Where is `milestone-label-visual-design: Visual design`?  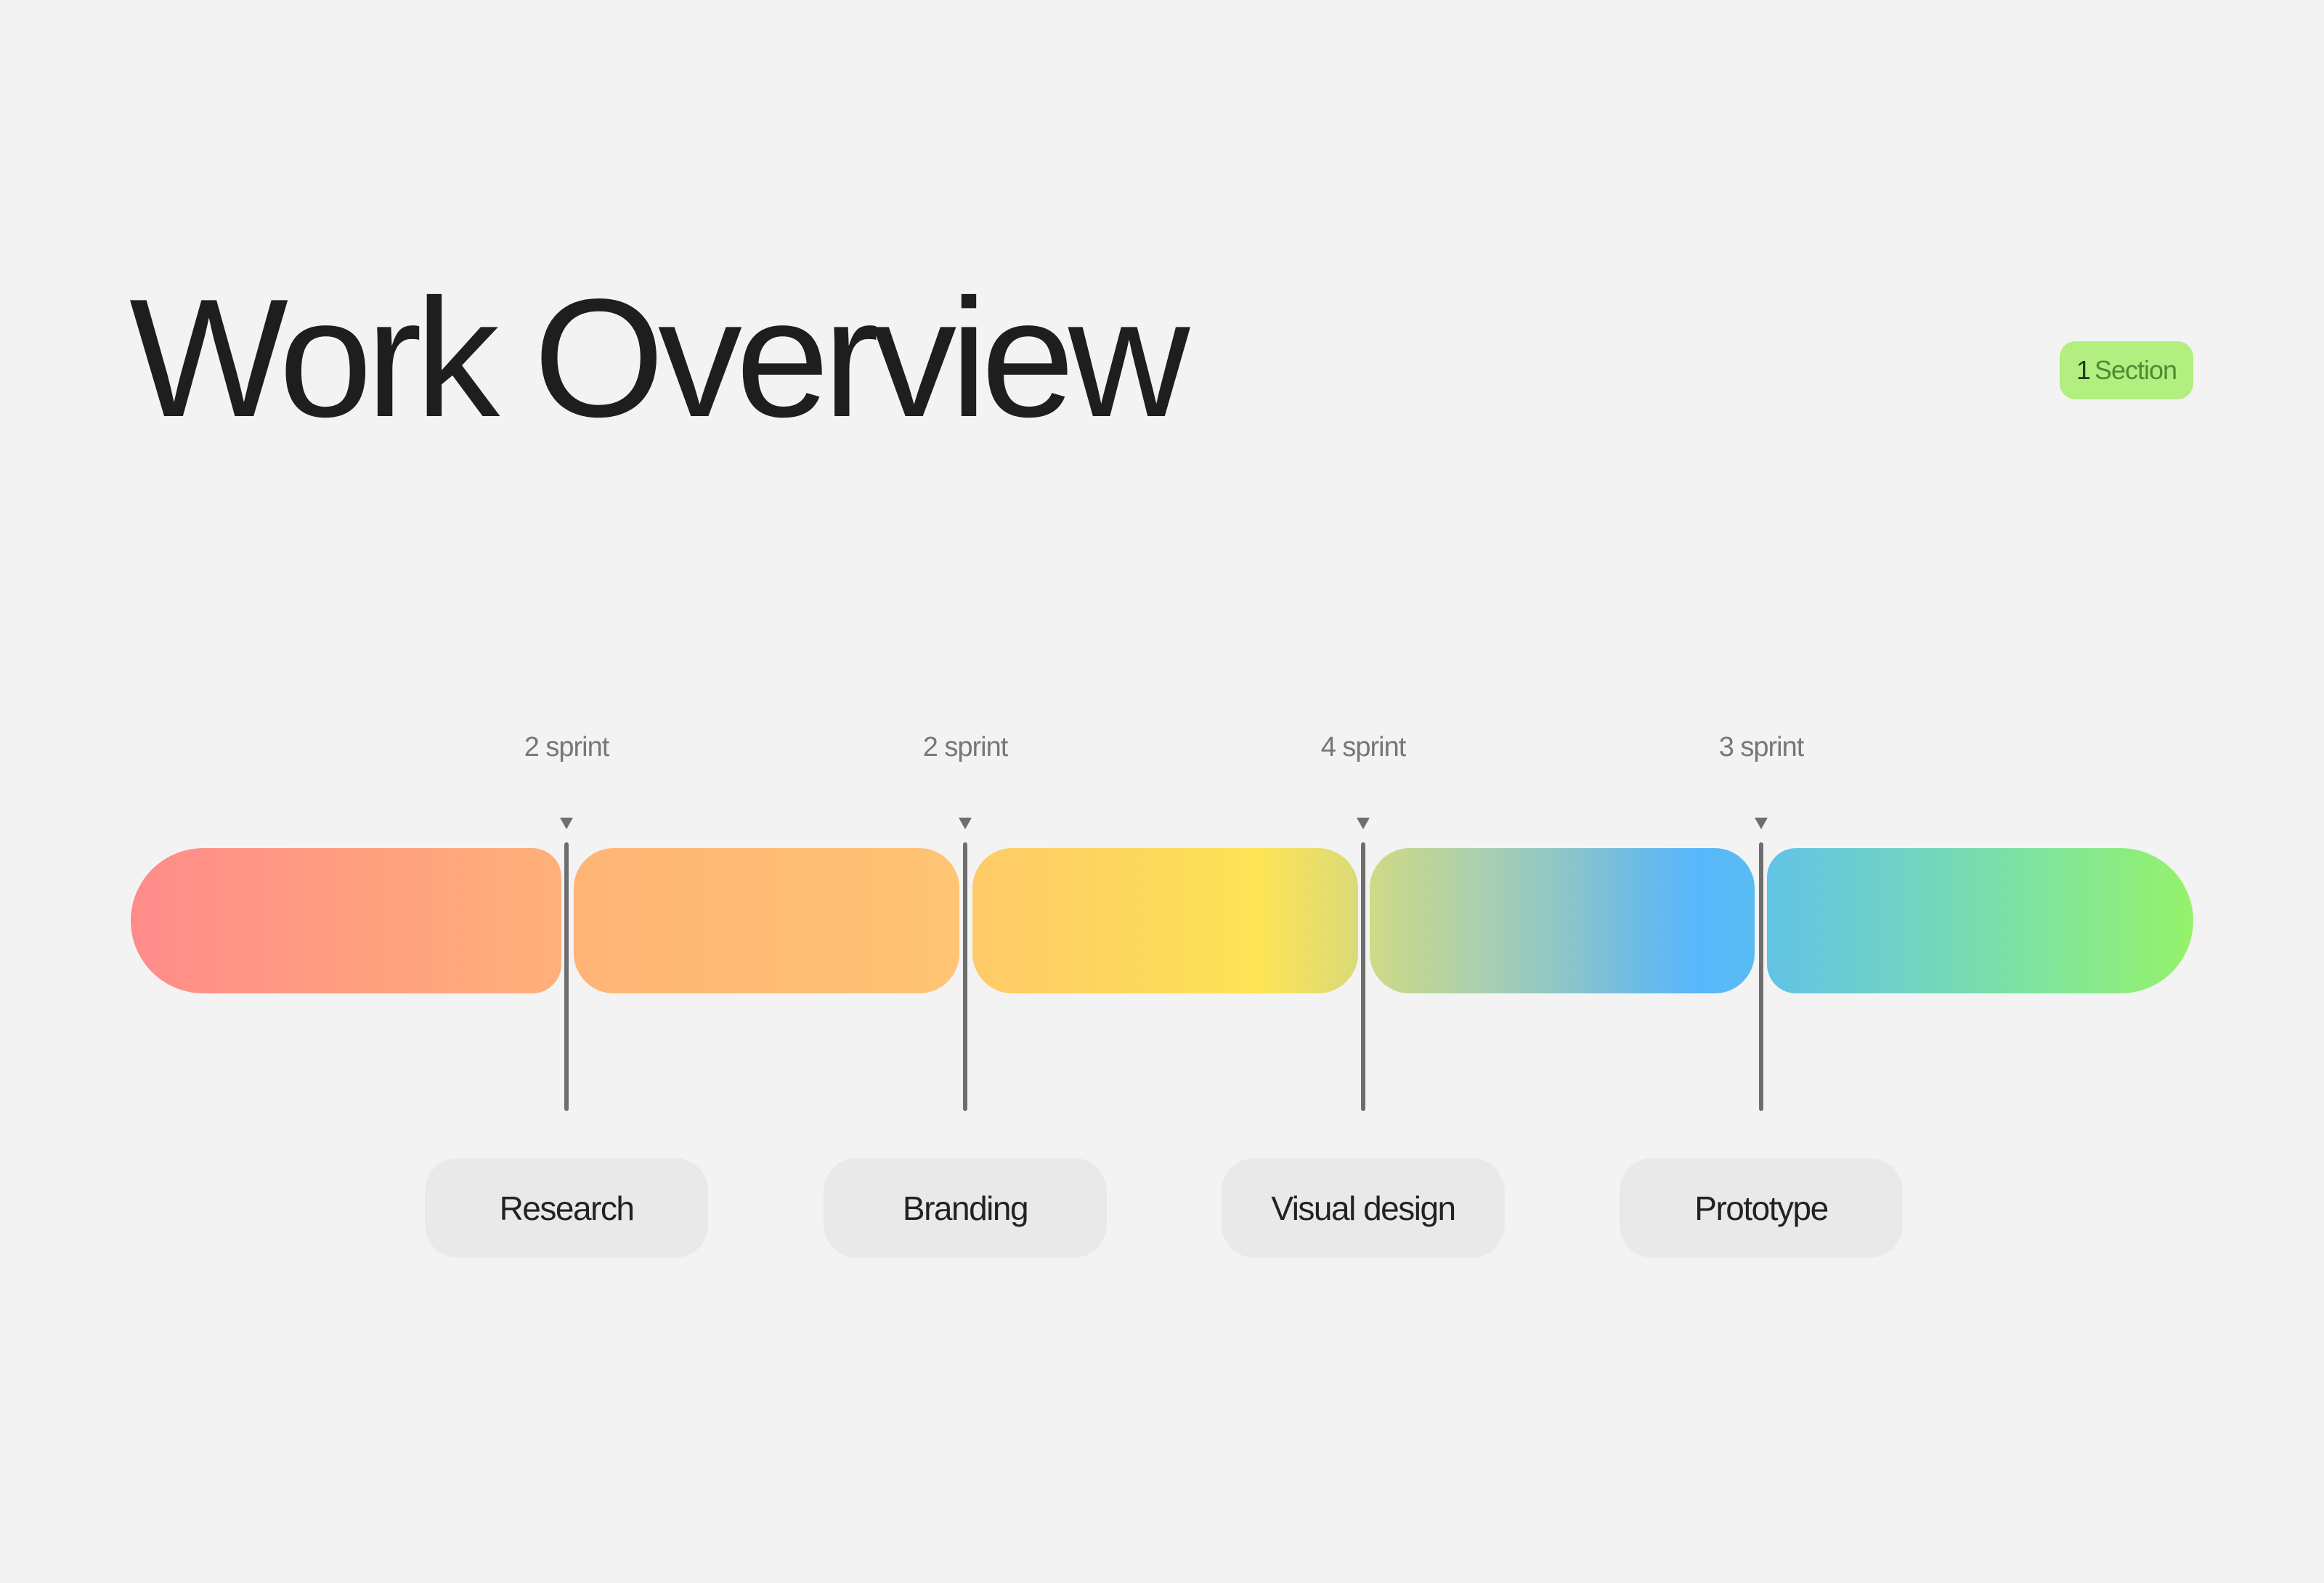 milestone-label-visual-design: Visual design is located at coordinates (1363, 1208).